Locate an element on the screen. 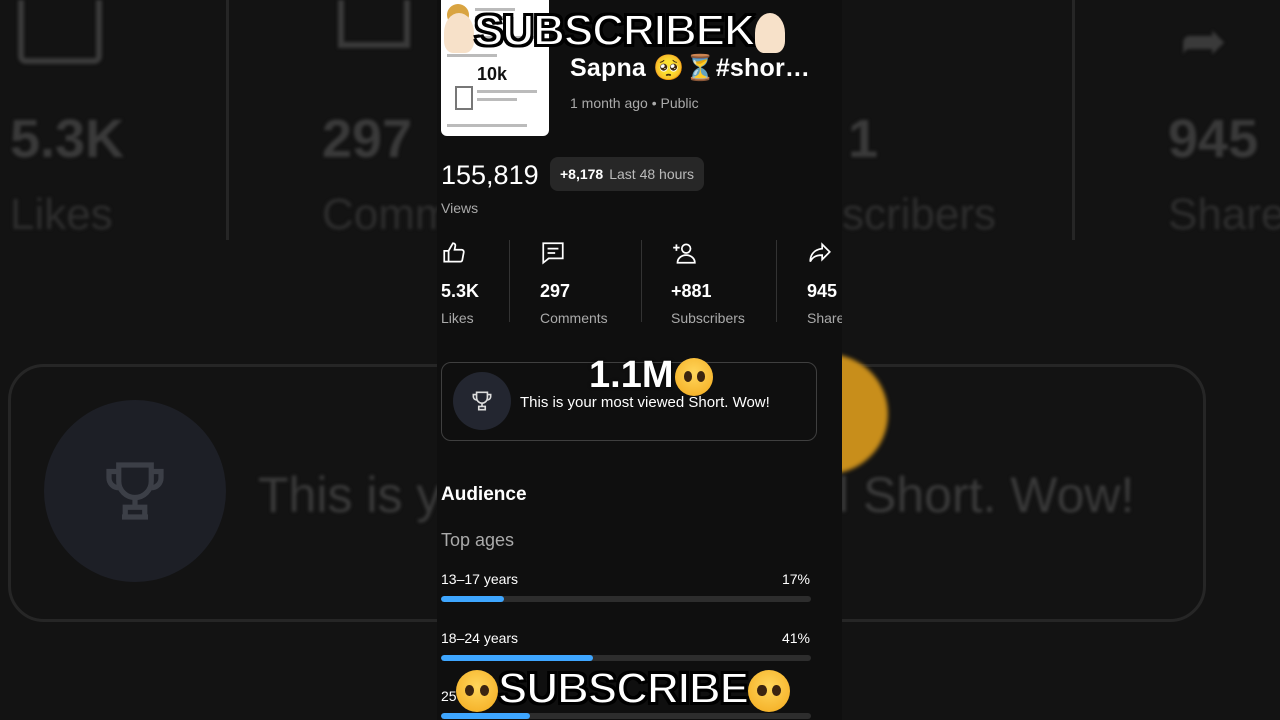 The height and width of the screenshot is (720, 1280). add-person-icon is located at coordinates (684, 253).